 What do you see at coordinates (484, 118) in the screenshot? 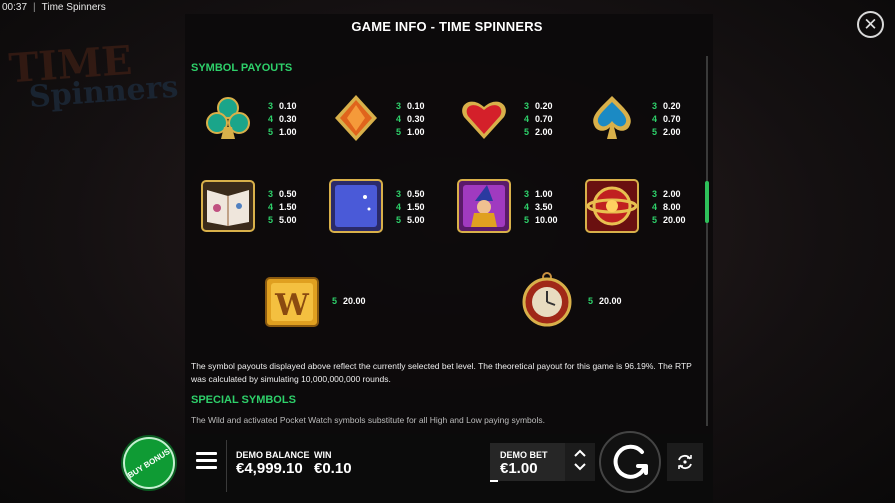
I see `heart-gem-icon` at bounding box center [484, 118].